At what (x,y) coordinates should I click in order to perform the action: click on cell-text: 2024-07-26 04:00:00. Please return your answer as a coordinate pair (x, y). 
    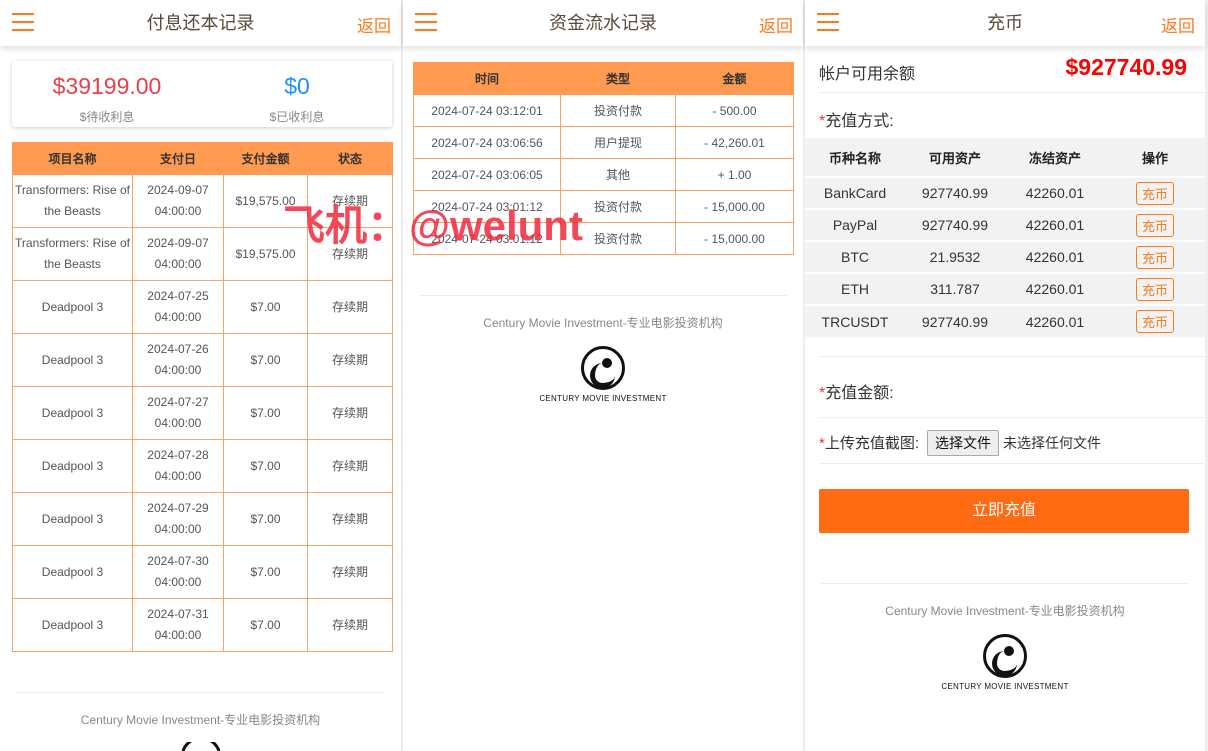
    Looking at the image, I should click on (178, 359).